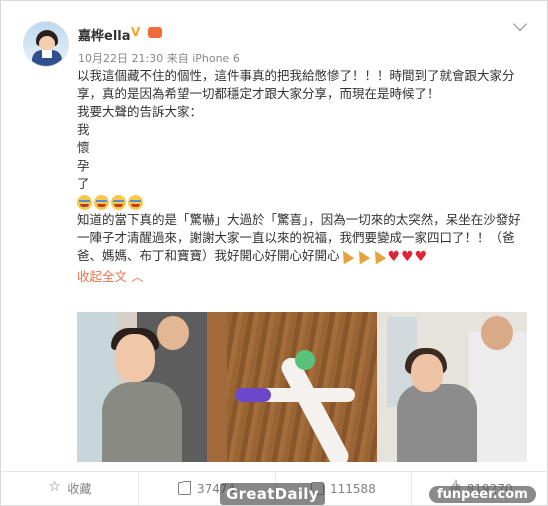  I want to click on post-line: 了, so click(83, 183).